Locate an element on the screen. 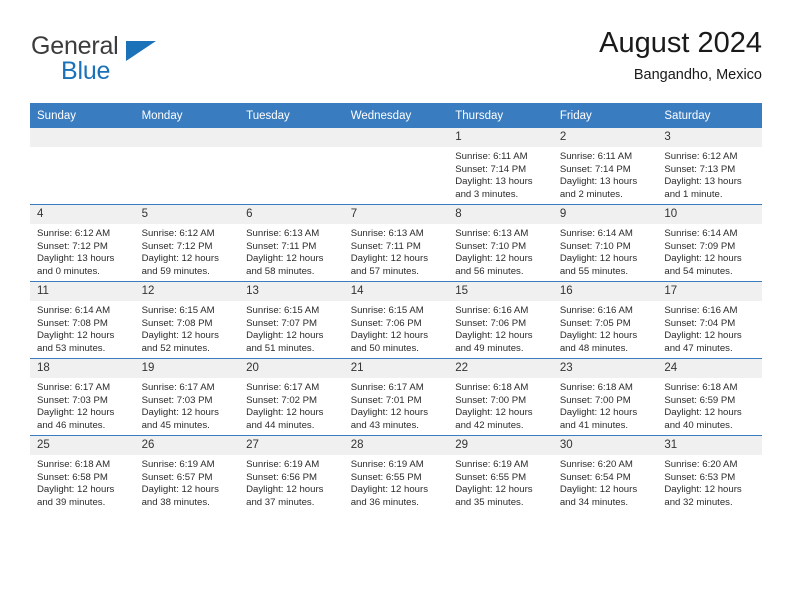  daylight-text: Daylight: 13 hours and 3 minutes. is located at coordinates (494, 188).